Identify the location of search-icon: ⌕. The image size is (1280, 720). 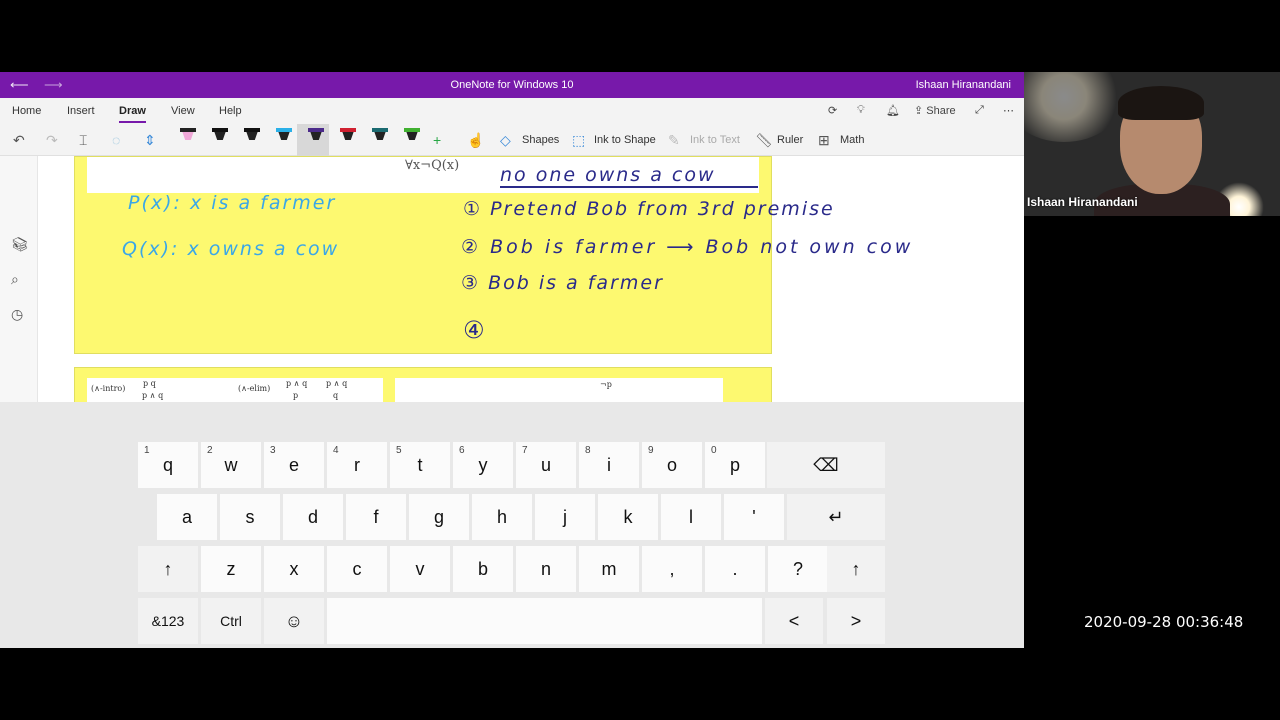
(15, 279).